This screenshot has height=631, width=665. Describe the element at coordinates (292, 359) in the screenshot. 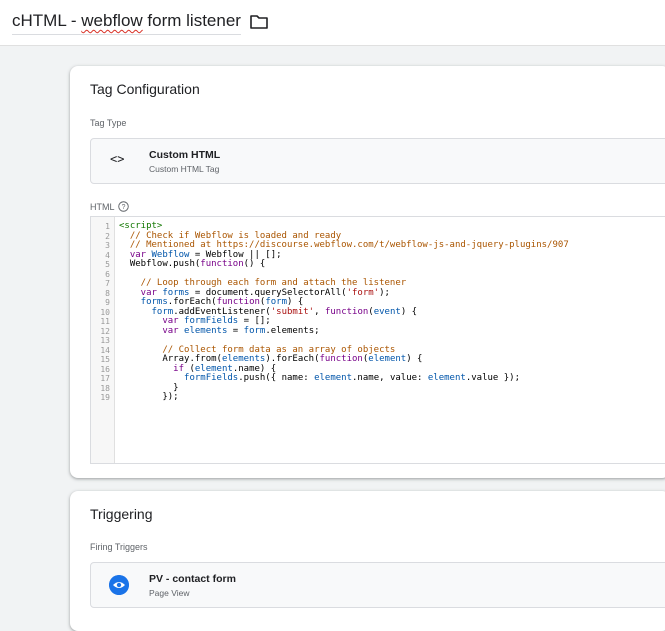

I see `code-token: ).forEach(` at that location.